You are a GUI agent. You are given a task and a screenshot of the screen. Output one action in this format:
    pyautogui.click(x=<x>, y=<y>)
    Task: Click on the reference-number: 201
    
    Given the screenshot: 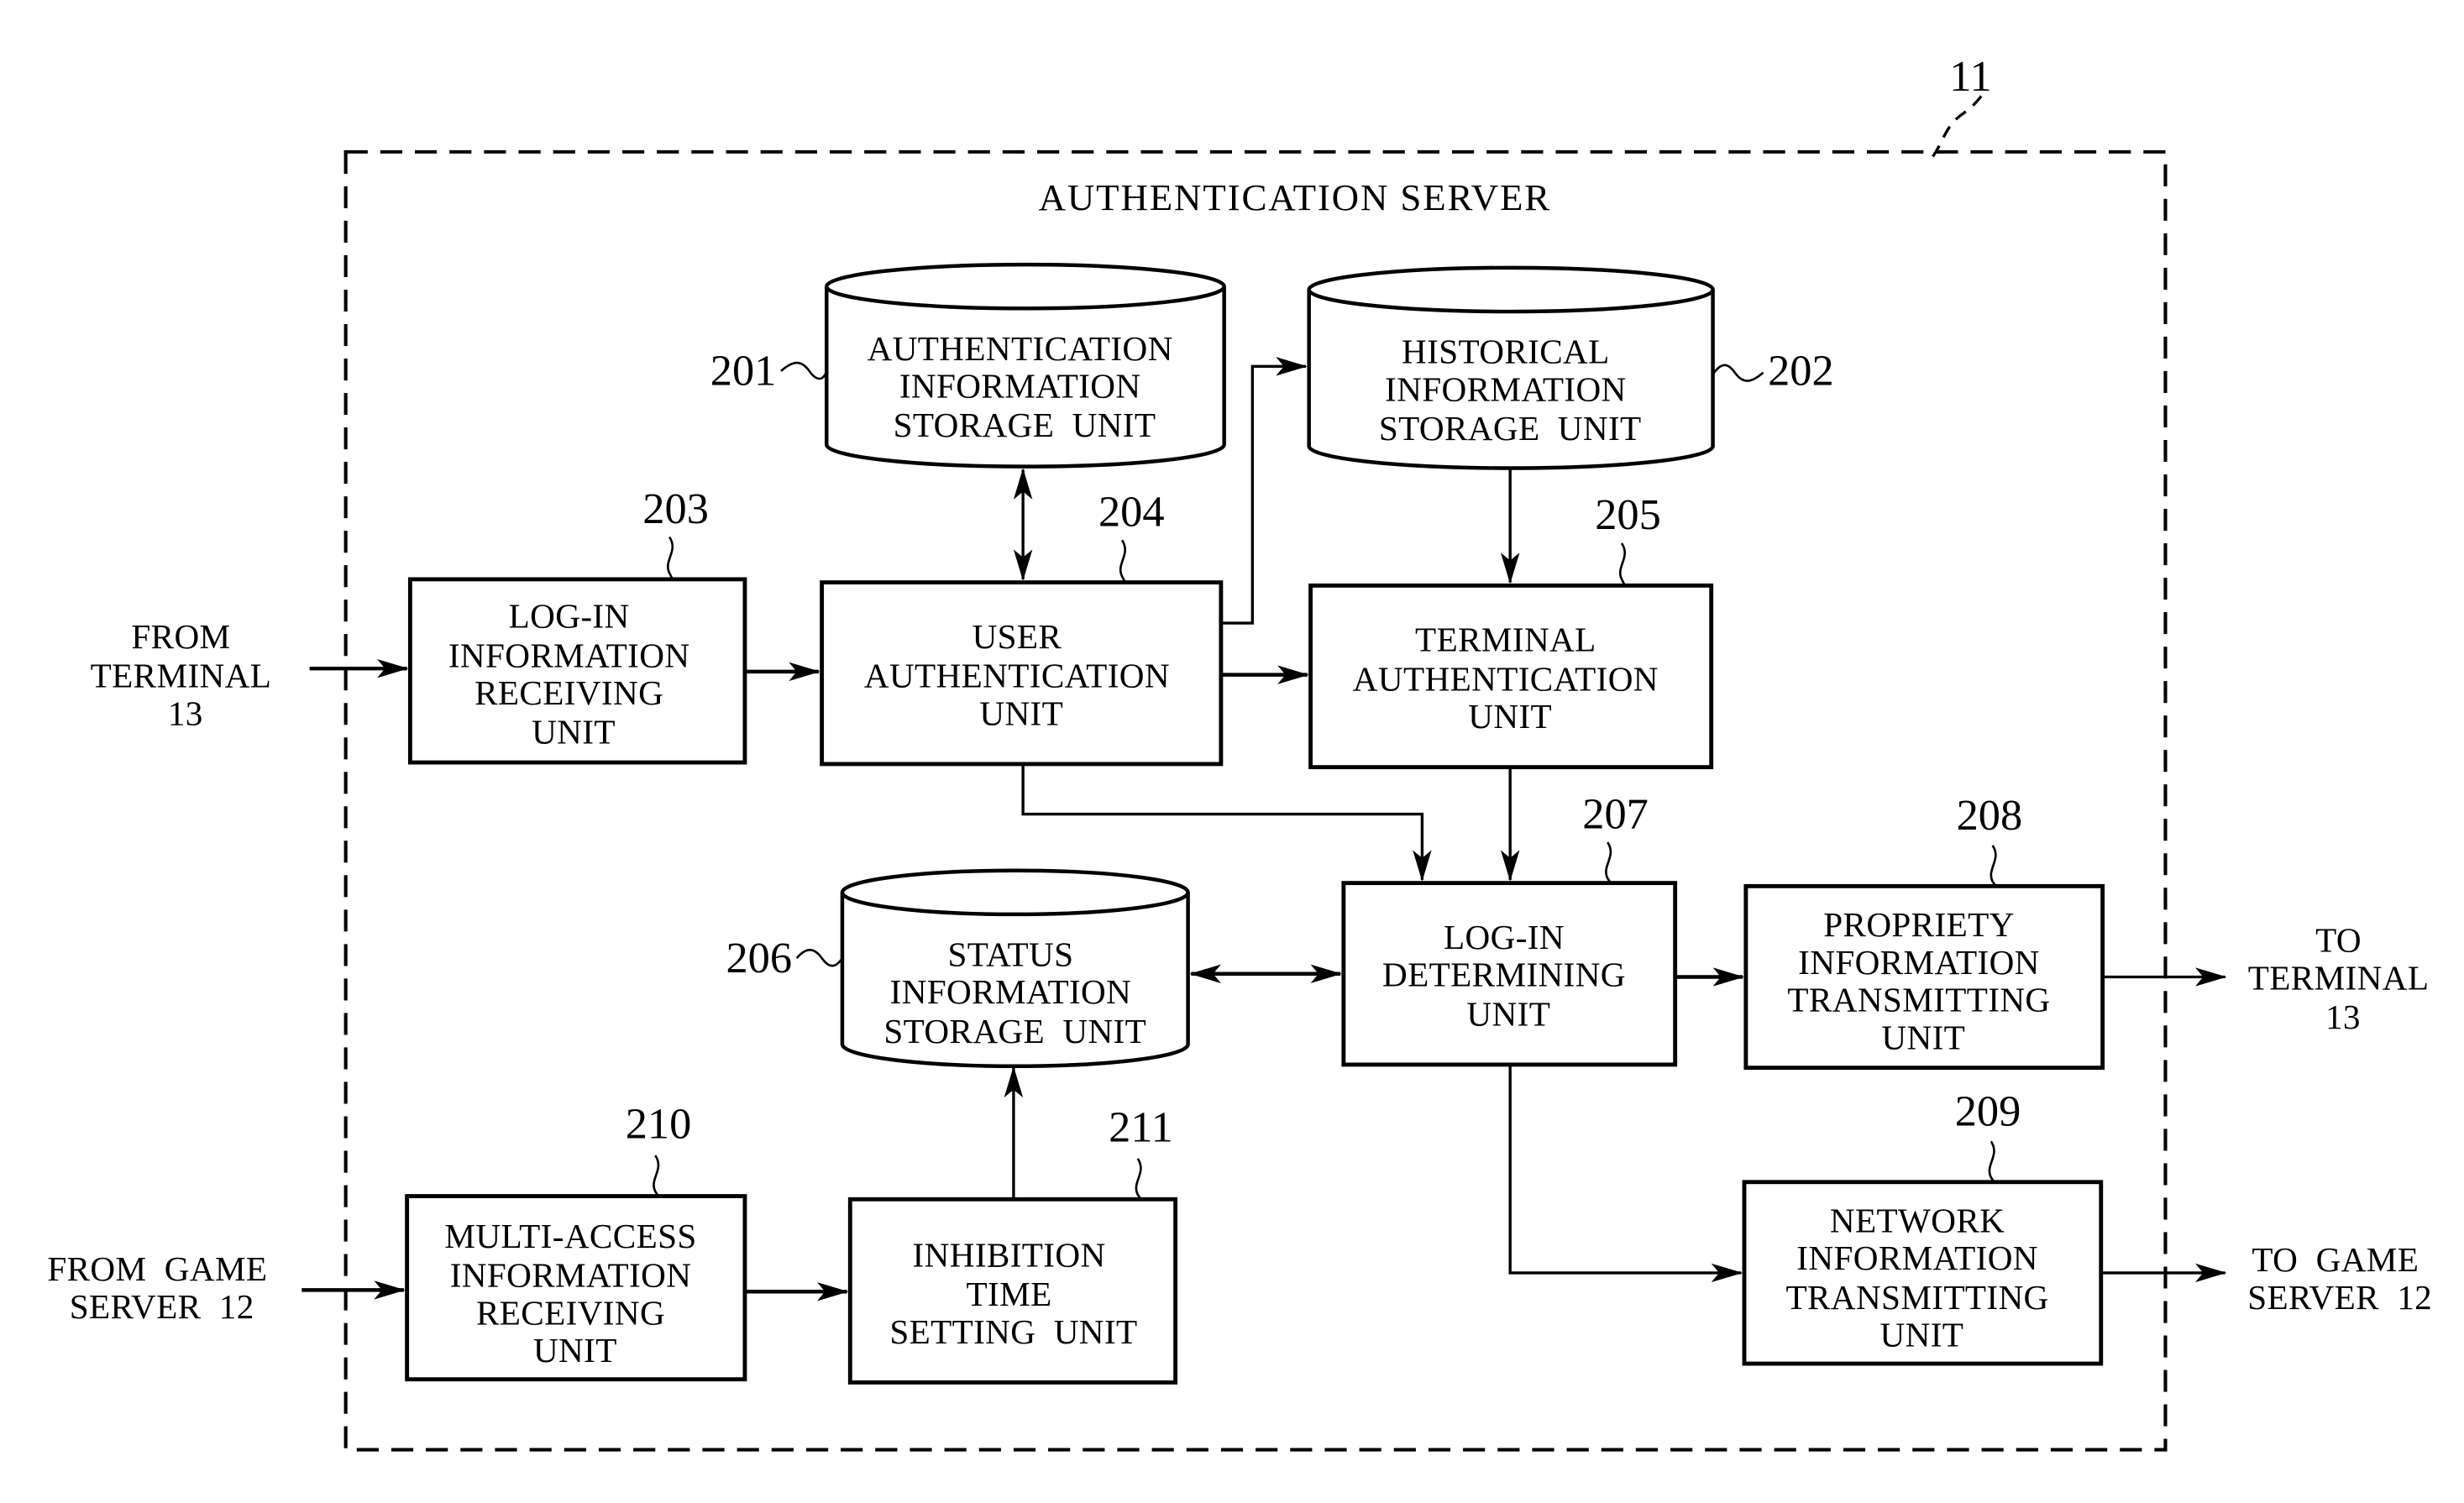 What is the action you would take?
    pyautogui.click(x=743, y=371)
    